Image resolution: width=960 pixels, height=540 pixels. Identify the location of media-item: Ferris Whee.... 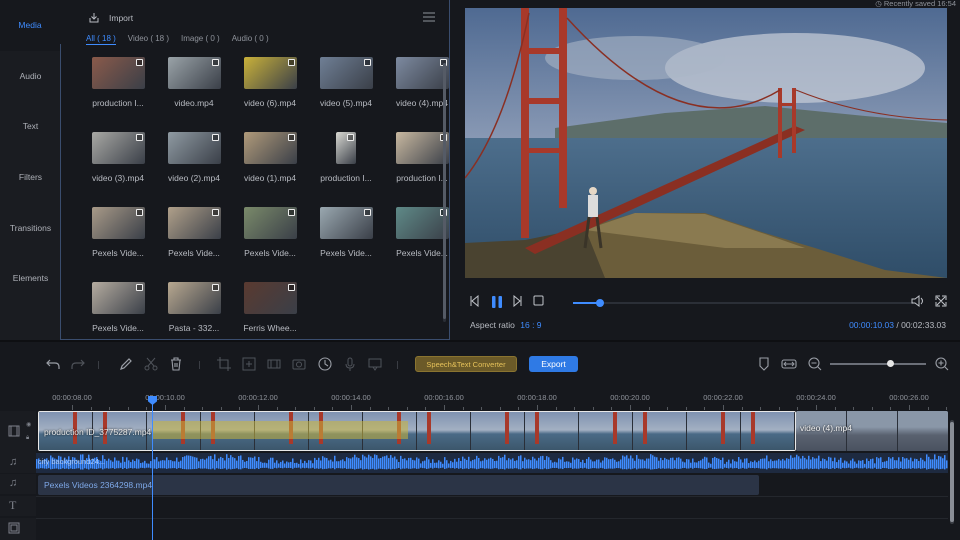
(270, 307).